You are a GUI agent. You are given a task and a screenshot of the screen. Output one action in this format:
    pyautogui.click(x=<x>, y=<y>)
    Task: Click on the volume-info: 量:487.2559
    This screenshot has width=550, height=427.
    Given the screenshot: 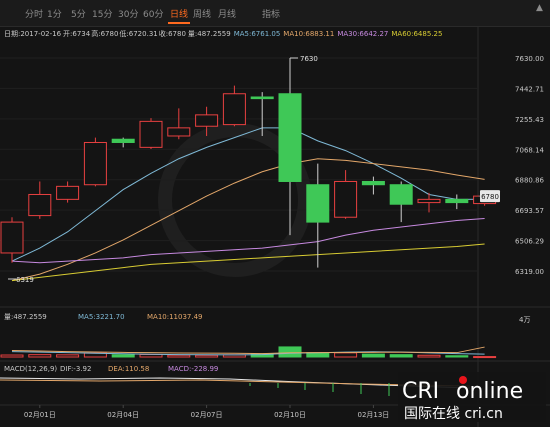 What is the action you would take?
    pyautogui.click(x=25, y=317)
    